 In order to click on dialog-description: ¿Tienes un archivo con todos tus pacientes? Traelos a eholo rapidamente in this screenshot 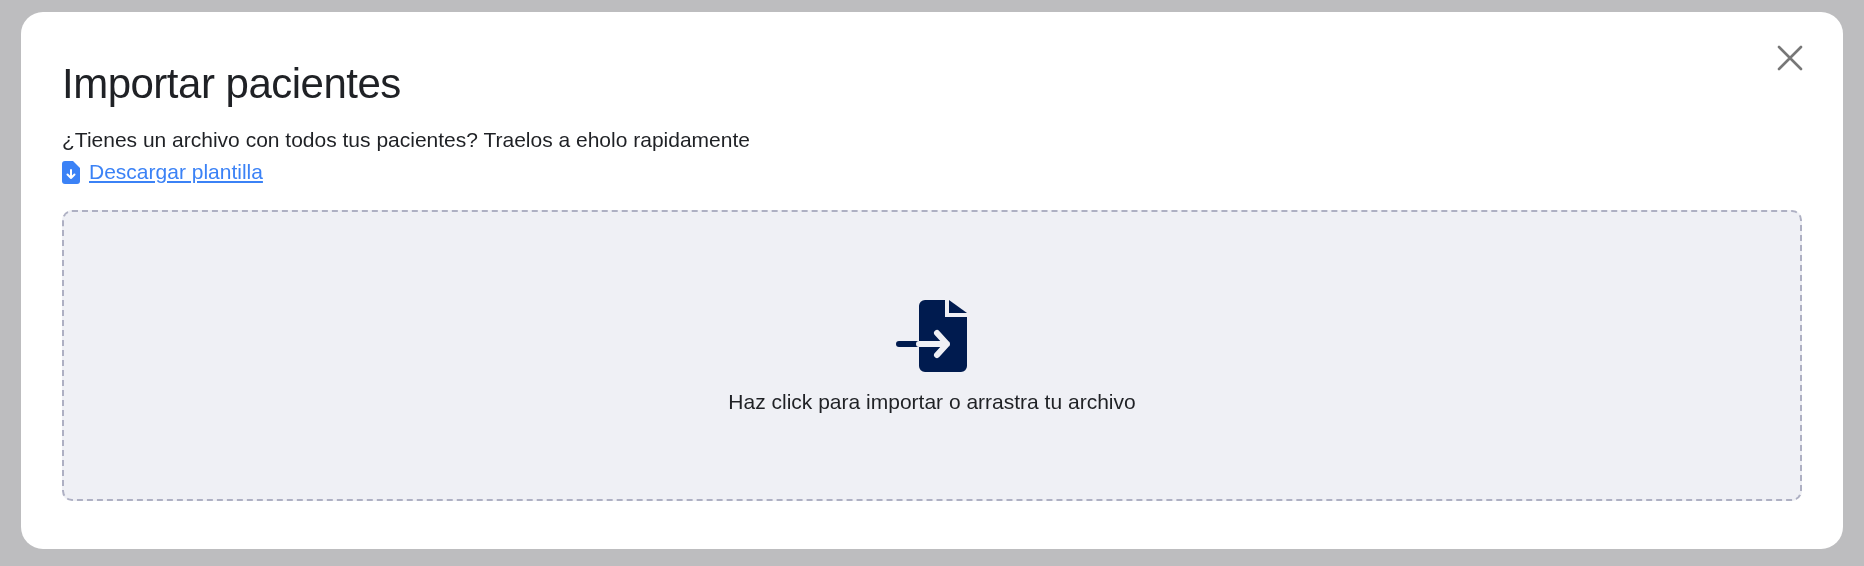, I will do `click(406, 140)`.